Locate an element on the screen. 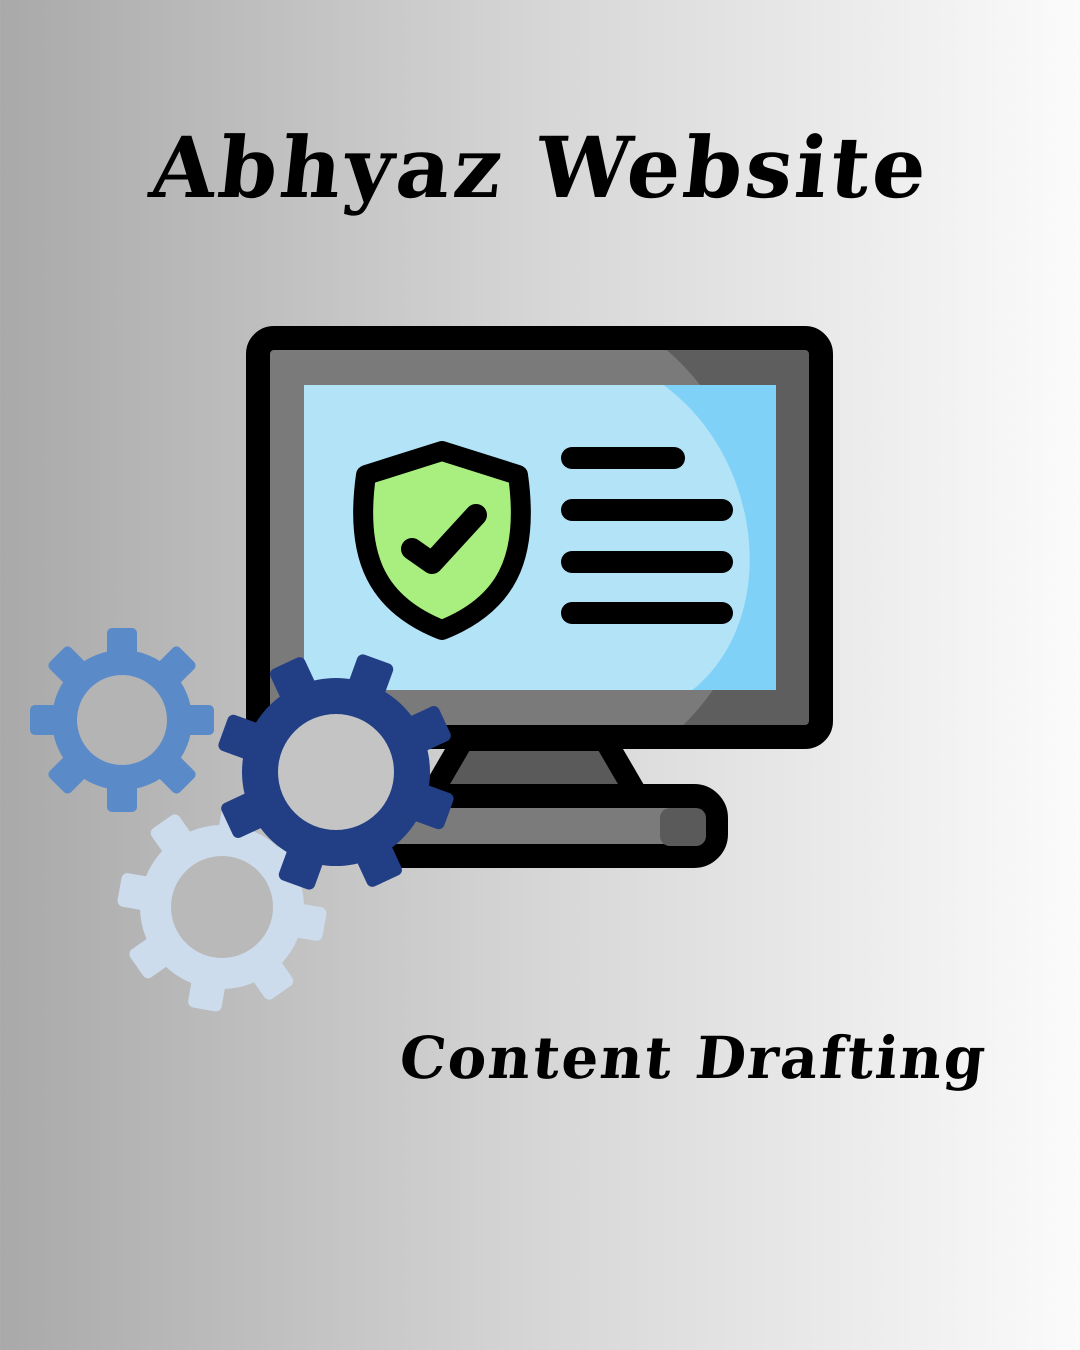  shield-check-icon is located at coordinates (442, 540).